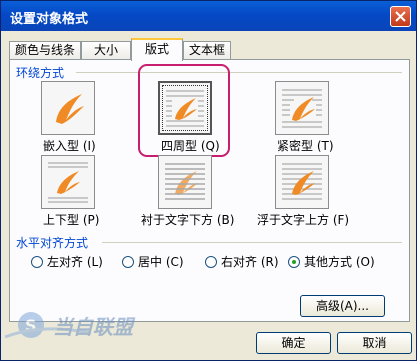 The height and width of the screenshot is (364, 419). I want to click on tight-wrap-option, so click(302, 108).